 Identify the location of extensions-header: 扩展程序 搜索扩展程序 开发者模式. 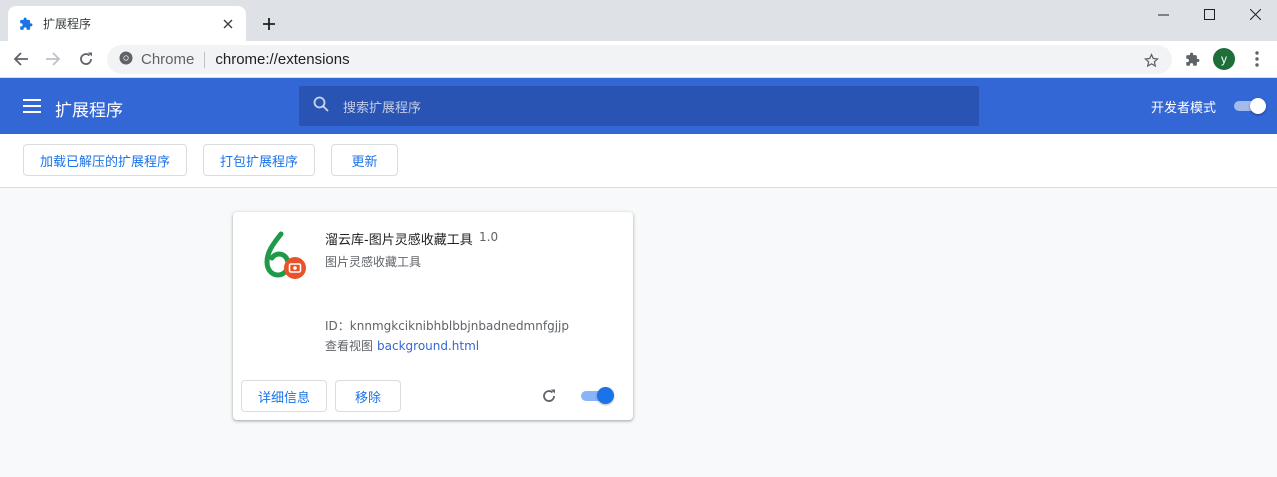
(638, 106).